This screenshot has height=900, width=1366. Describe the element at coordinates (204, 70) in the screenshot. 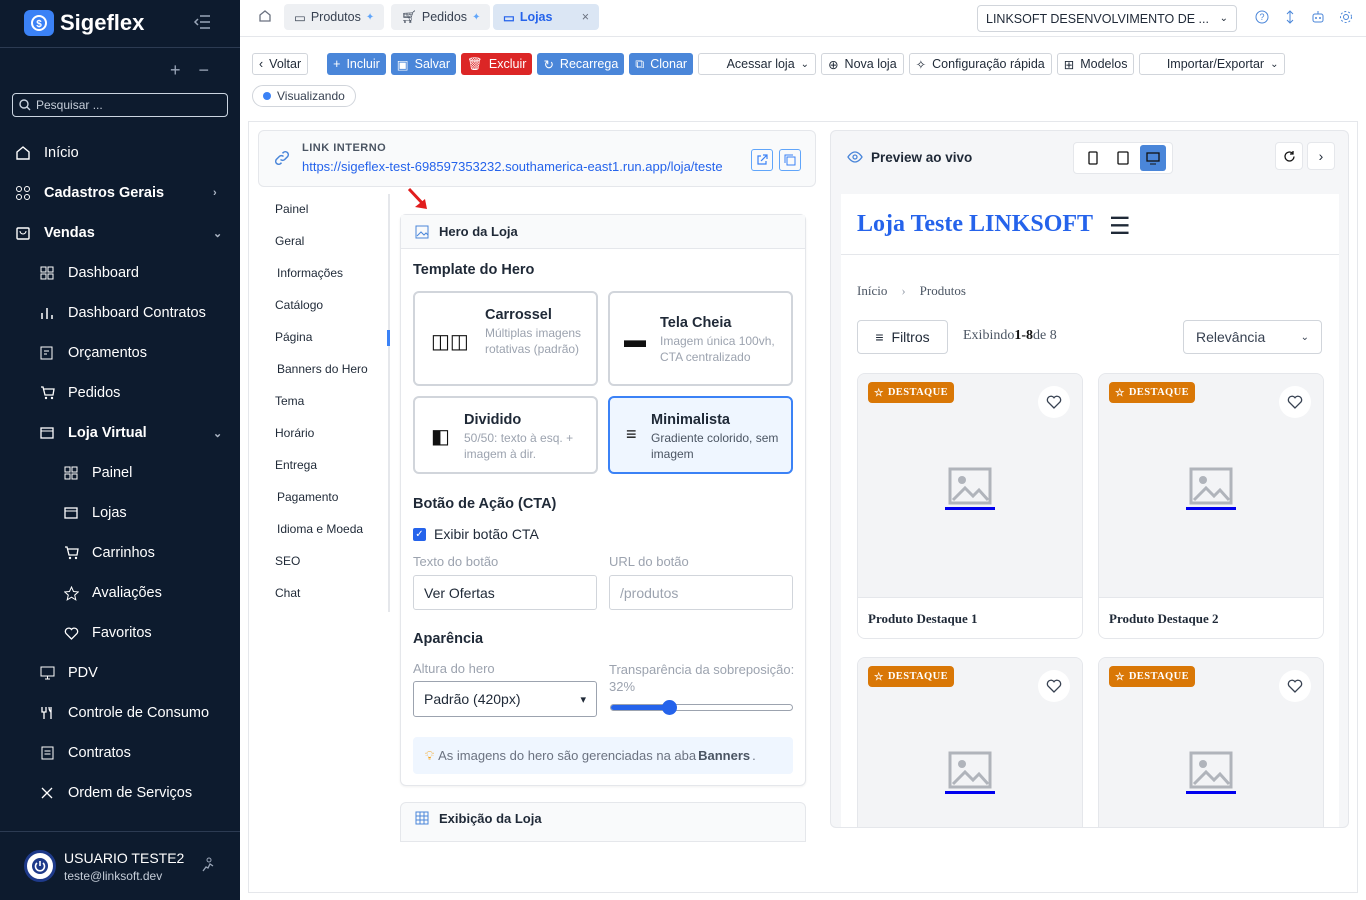

I see `collapse-all-icon: −` at that location.